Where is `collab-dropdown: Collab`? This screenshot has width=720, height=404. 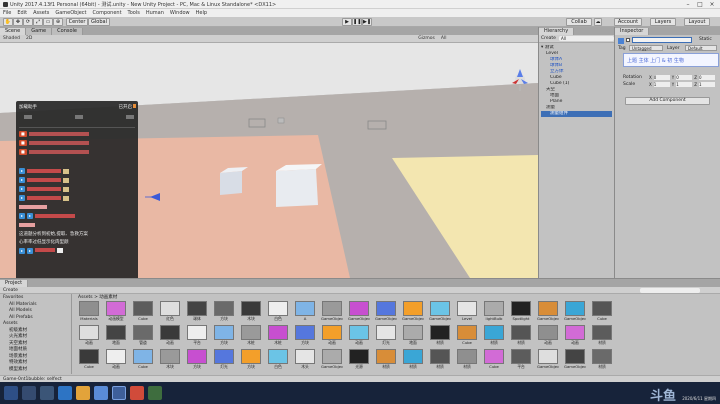
collab-dropdown: Collab is located at coordinates (579, 22).